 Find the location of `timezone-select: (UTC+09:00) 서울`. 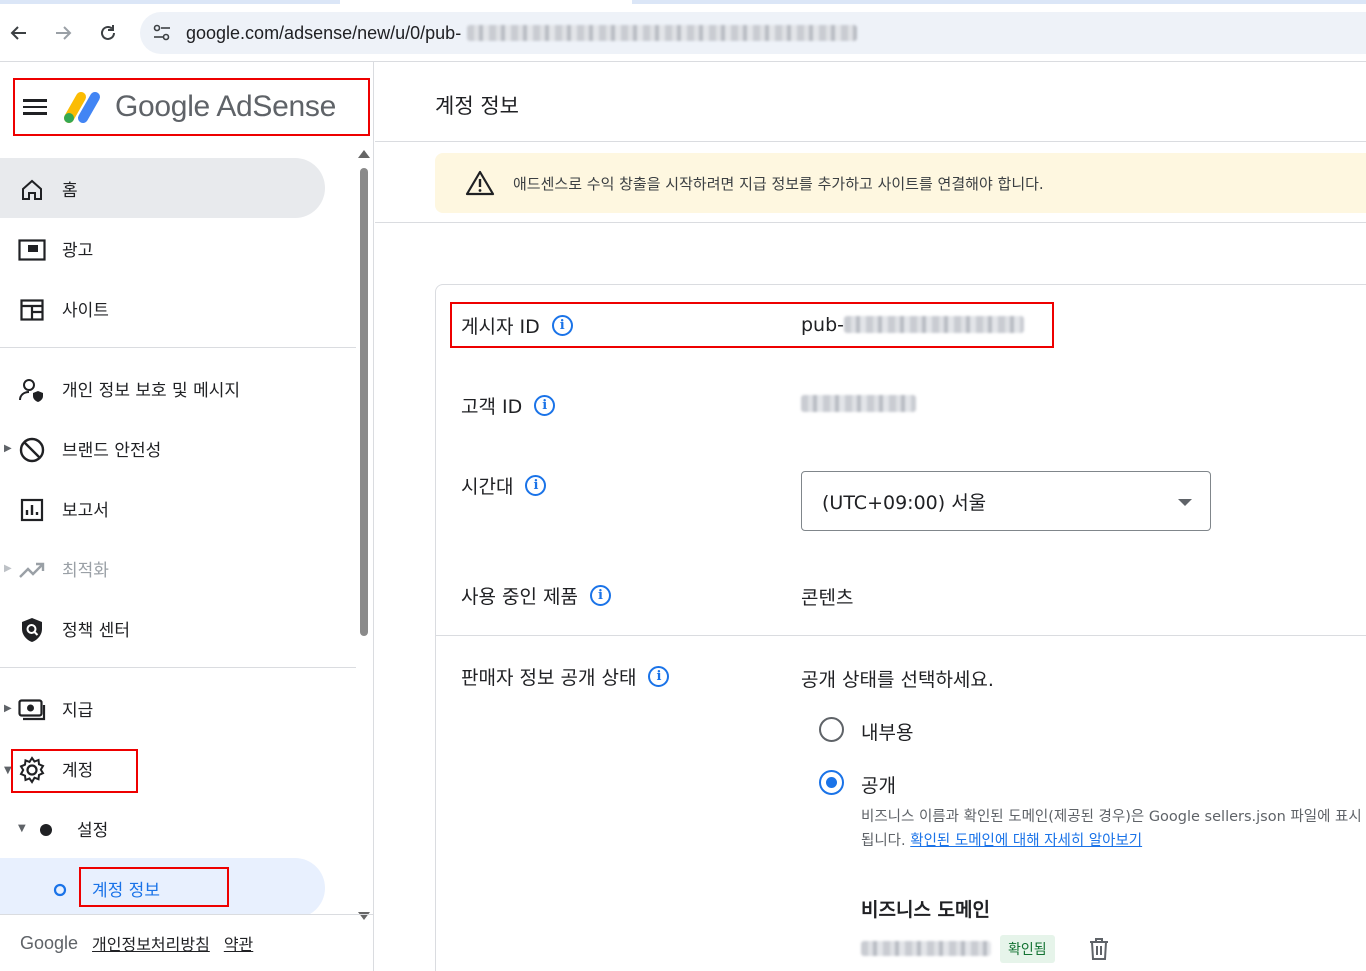

timezone-select: (UTC+09:00) 서울 is located at coordinates (1006, 501).